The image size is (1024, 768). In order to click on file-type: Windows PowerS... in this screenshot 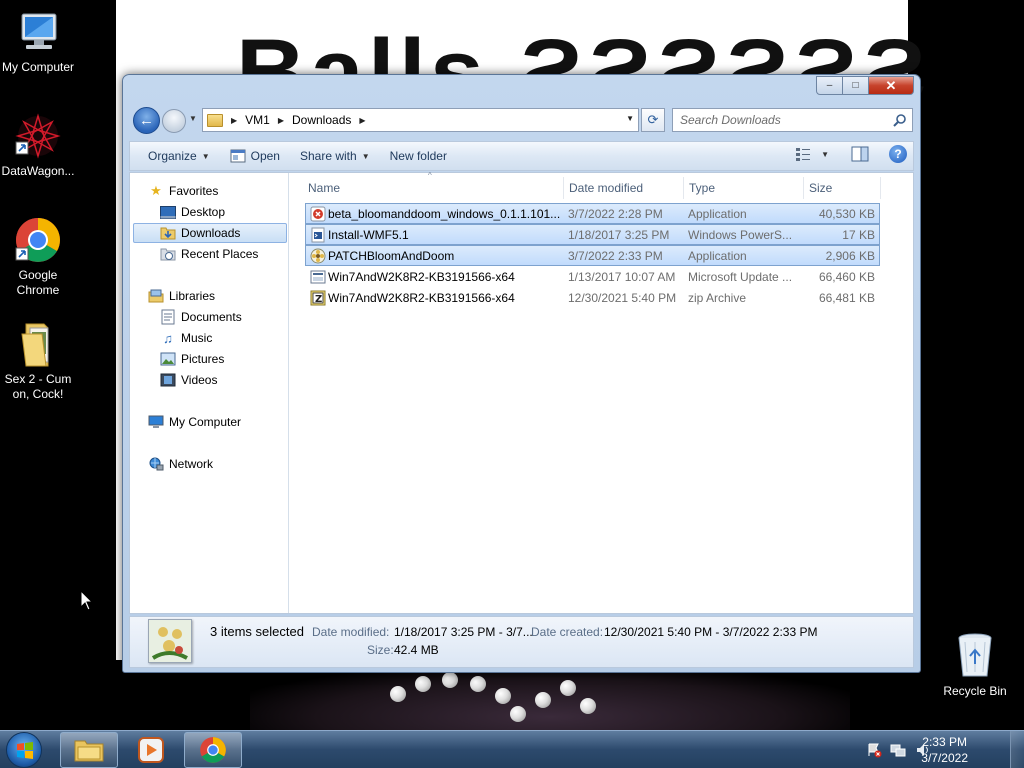, I will do `click(740, 235)`.